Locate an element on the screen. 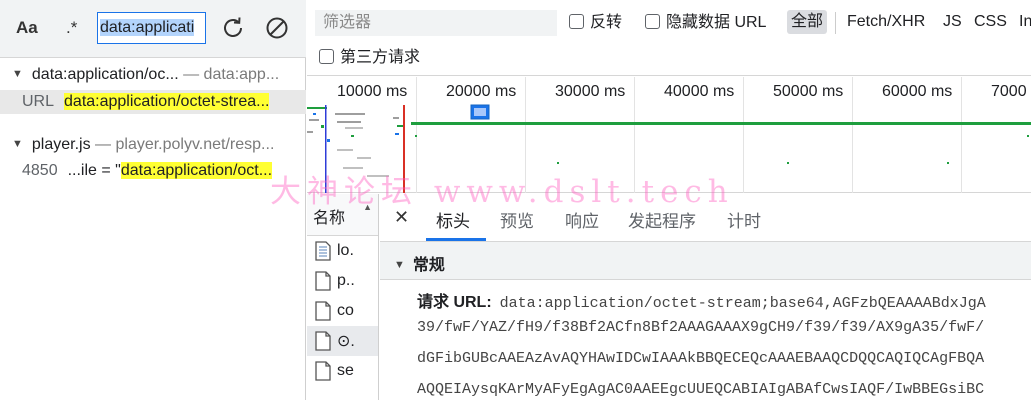 The height and width of the screenshot is (400, 1031). name-column-label: 名称 is located at coordinates (329, 218).